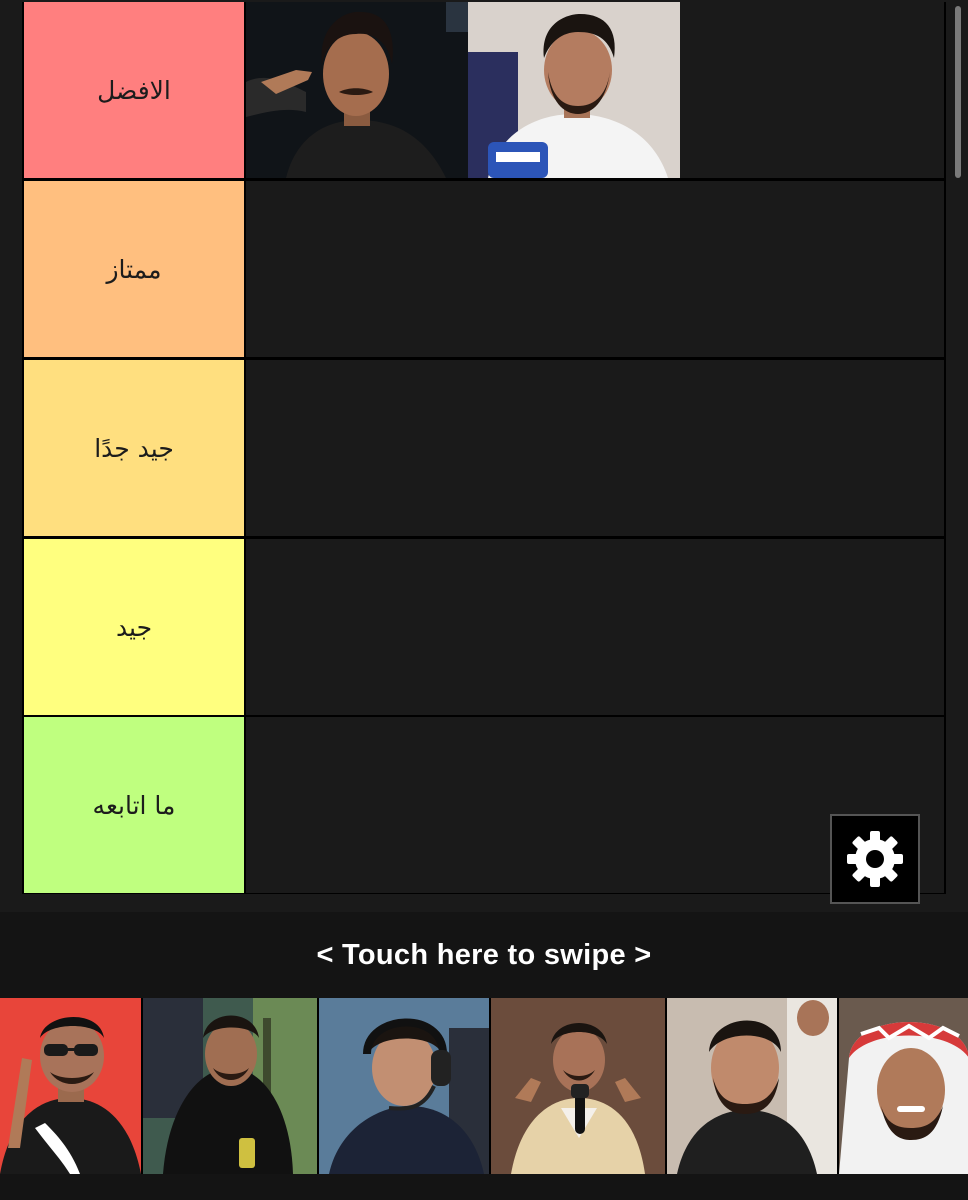 The image size is (968, 1200). I want to click on swipe-label: < Touch here to swipe >, so click(484, 954).